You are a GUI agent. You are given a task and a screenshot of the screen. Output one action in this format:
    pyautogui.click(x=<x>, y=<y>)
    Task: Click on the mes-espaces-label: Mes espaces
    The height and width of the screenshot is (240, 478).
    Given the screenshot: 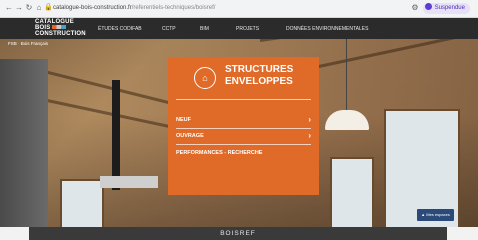 What is the action you would take?
    pyautogui.click(x=438, y=214)
    